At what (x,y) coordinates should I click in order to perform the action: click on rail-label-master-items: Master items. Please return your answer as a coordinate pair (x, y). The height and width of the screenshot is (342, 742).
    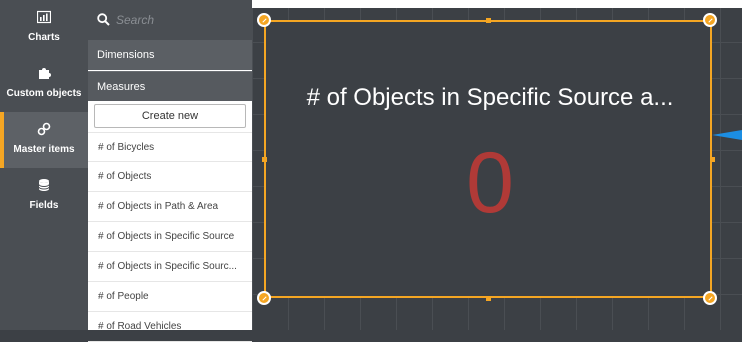
    Looking at the image, I should click on (44, 149).